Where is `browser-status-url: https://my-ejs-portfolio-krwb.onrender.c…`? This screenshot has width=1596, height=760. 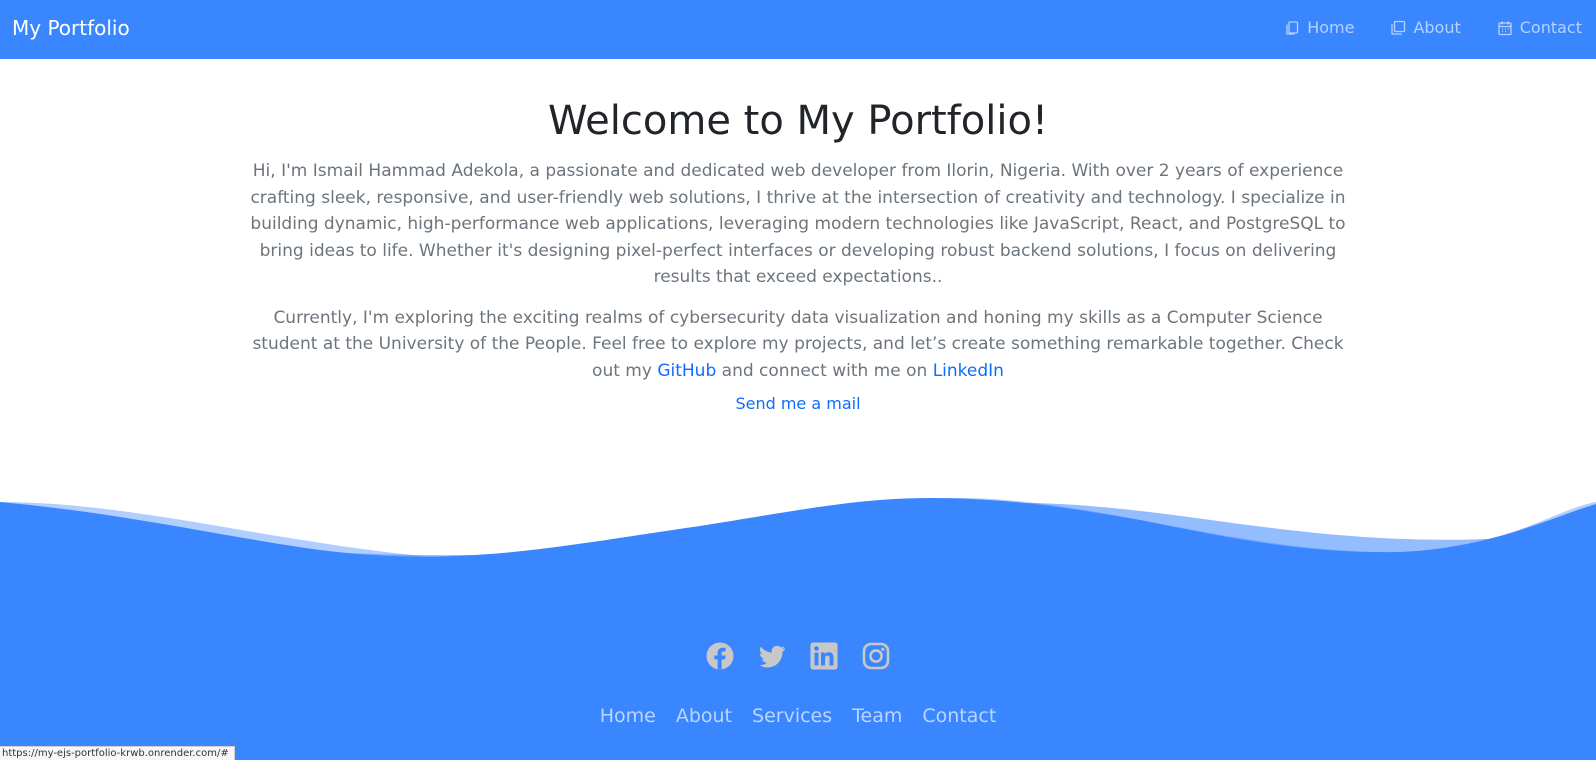
browser-status-url: https://my-ejs-portfolio-krwb.onrender.c… is located at coordinates (117, 753).